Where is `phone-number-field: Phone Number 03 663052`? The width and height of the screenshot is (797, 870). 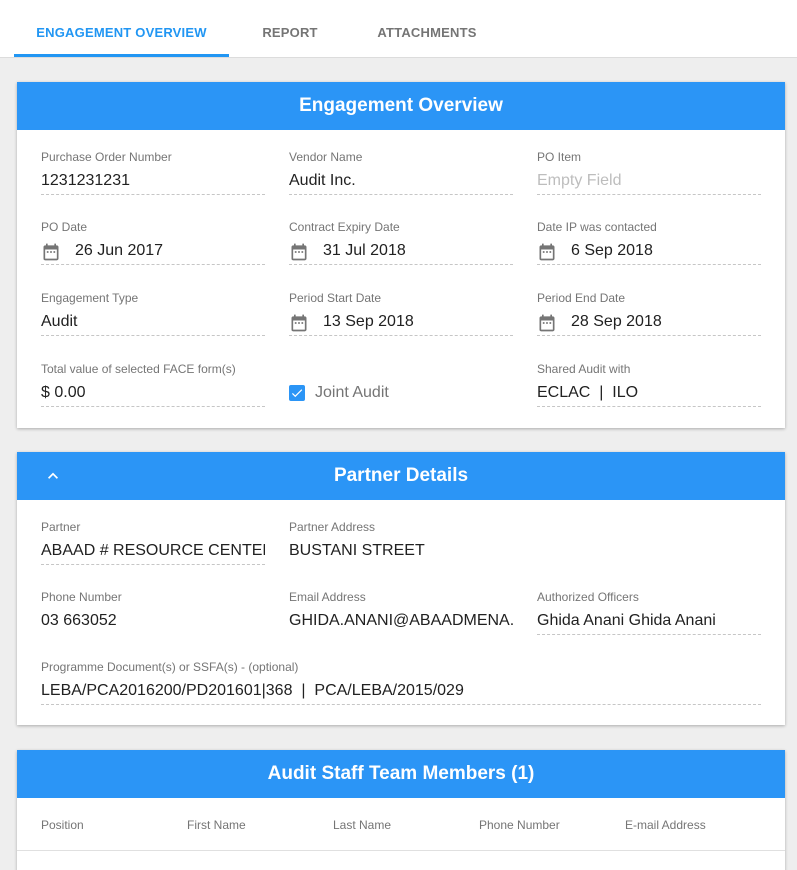
phone-number-field: Phone Number 03 663052 is located at coordinates (153, 612).